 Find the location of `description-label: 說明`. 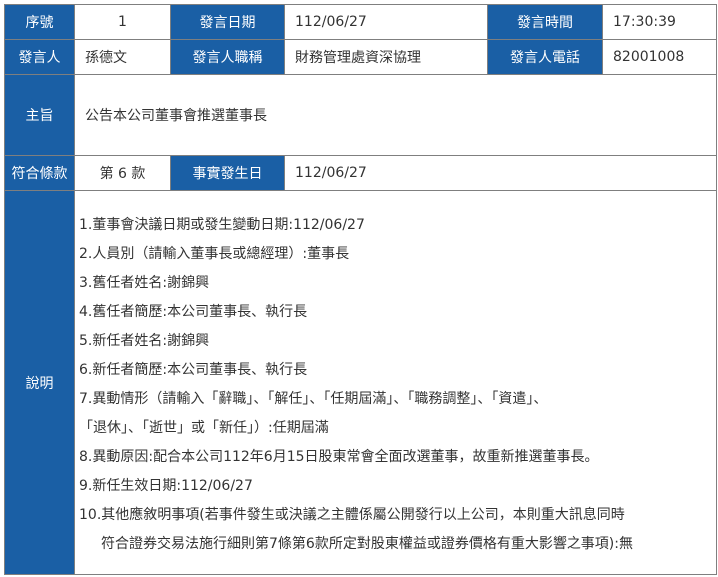

description-label: 說明 is located at coordinates (39, 382).